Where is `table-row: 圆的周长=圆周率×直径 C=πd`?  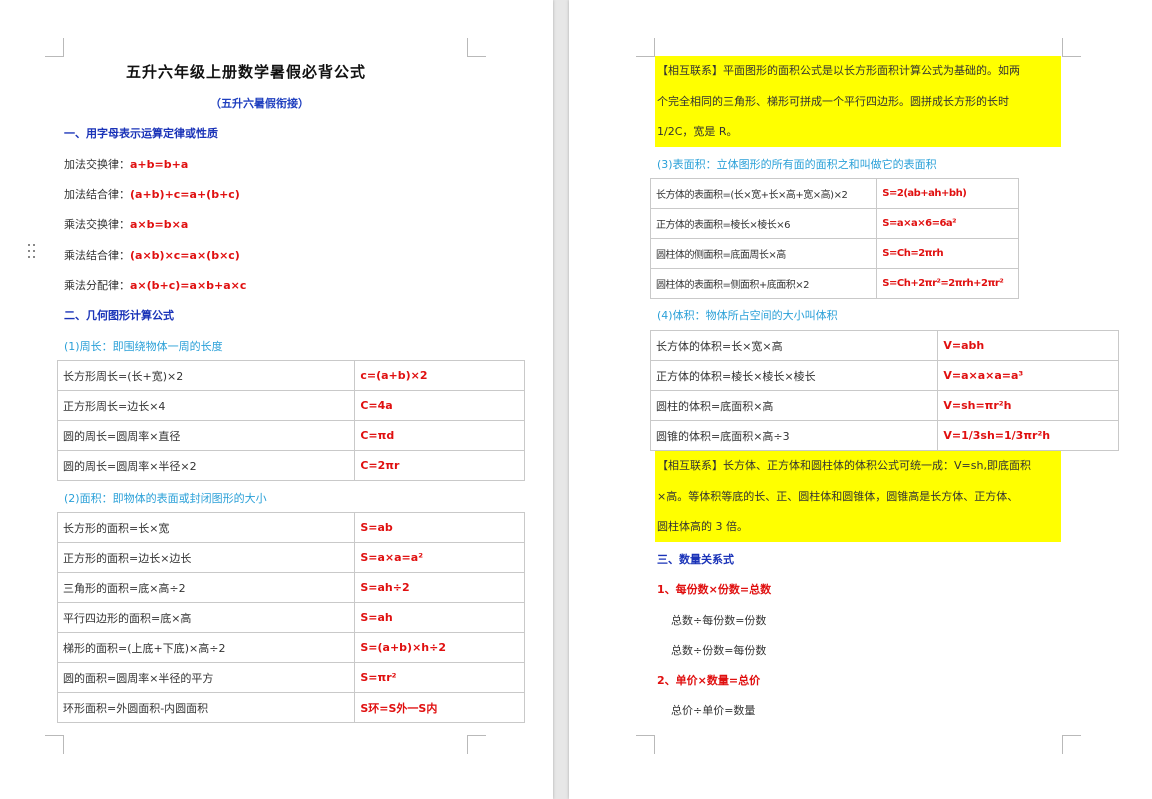 table-row: 圆的周长=圆周率×直径 C=πd is located at coordinates (290, 435).